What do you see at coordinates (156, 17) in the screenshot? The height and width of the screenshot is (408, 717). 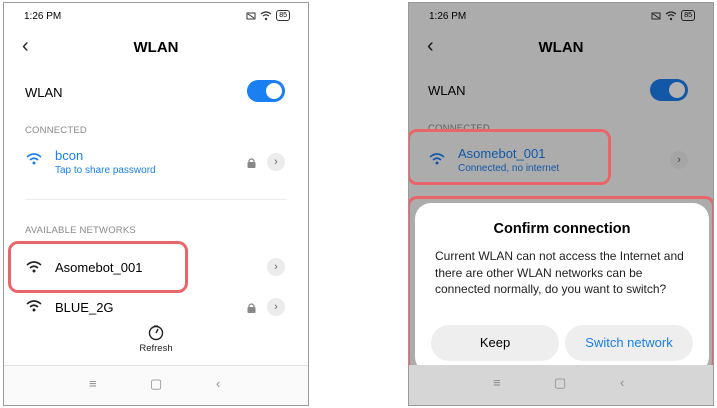 I see `status-bar: 1:26 PM 85` at bounding box center [156, 17].